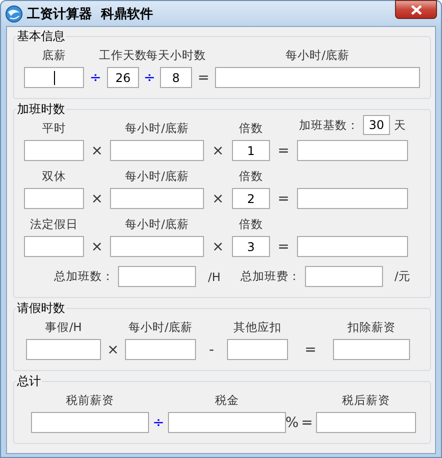  I want to click on field-label: 其他应扣, so click(258, 327).